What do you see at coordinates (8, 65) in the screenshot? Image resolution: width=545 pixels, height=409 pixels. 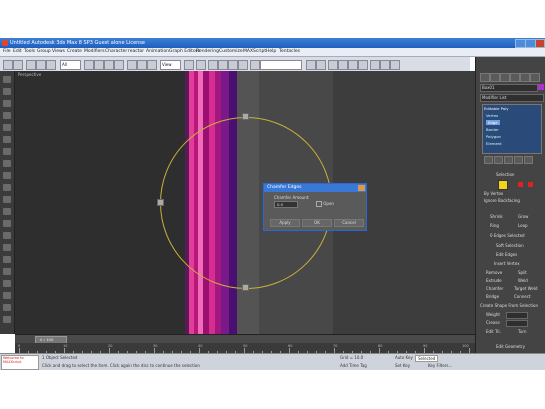 I see `undo-icon` at bounding box center [8, 65].